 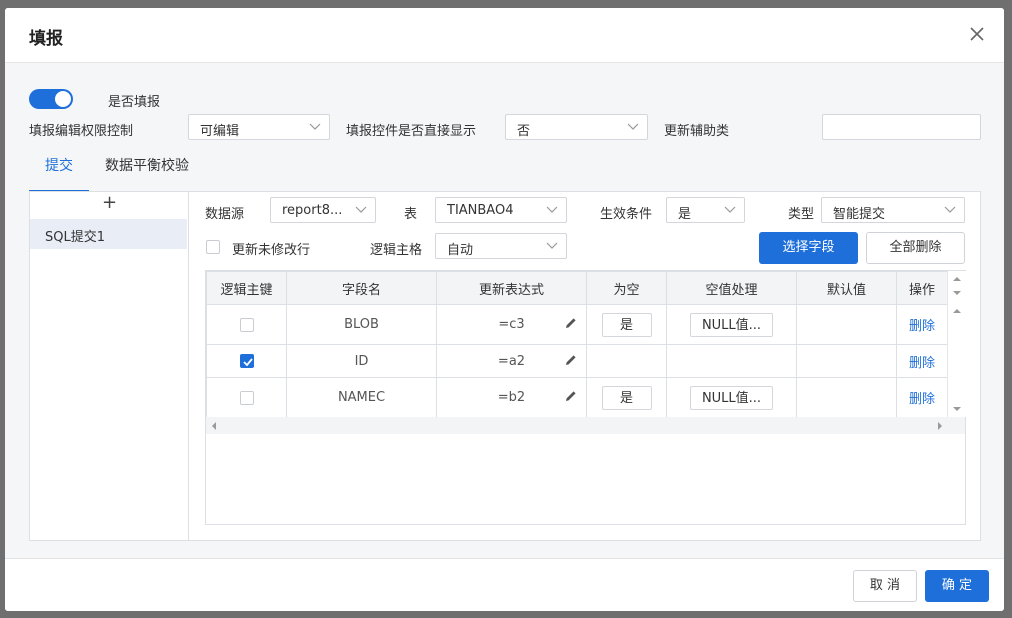 What do you see at coordinates (501, 210) in the screenshot?
I see `table-select: TIANBAO4` at bounding box center [501, 210].